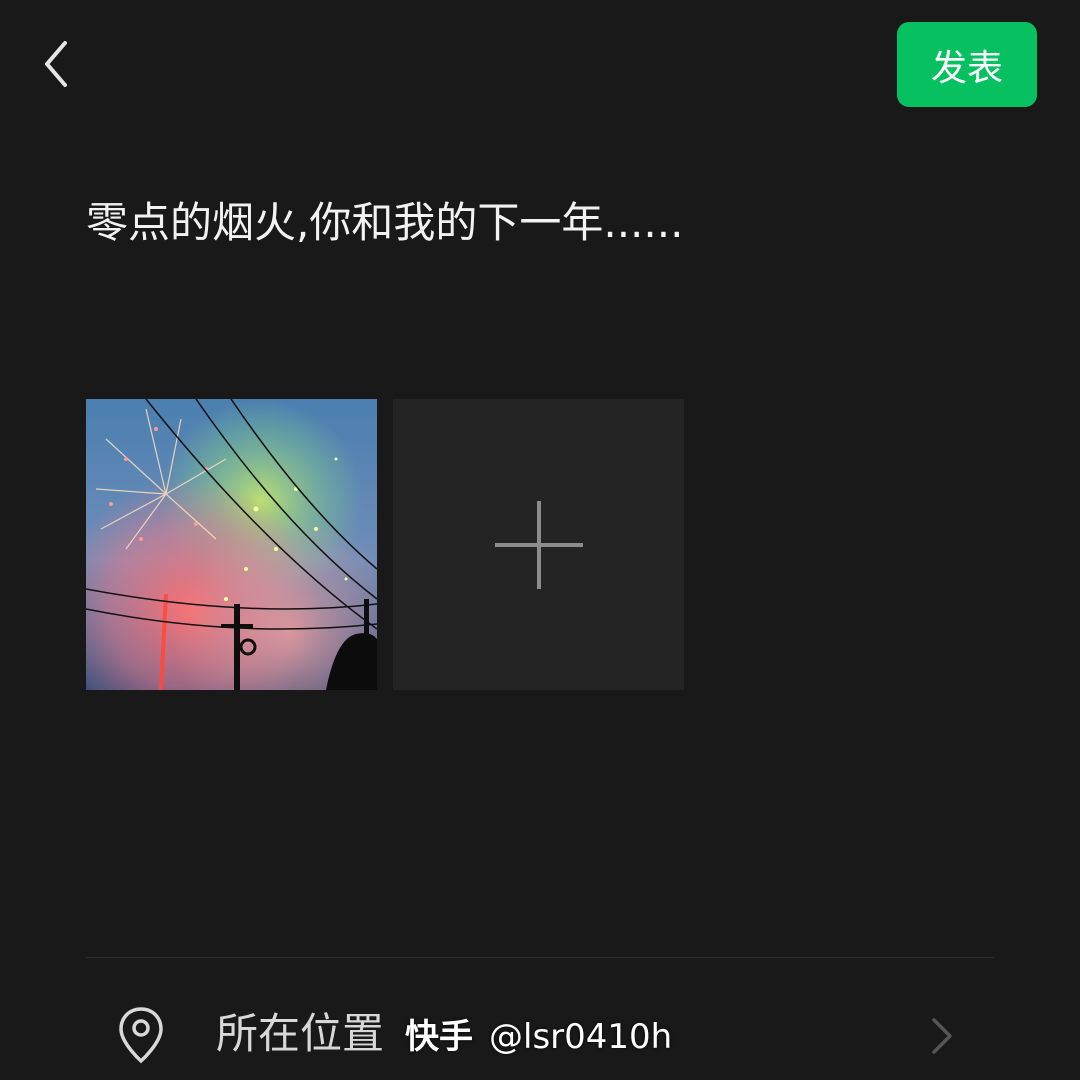 This screenshot has width=1080, height=1080. What do you see at coordinates (942, 1036) in the screenshot?
I see `chevron-right-icon` at bounding box center [942, 1036].